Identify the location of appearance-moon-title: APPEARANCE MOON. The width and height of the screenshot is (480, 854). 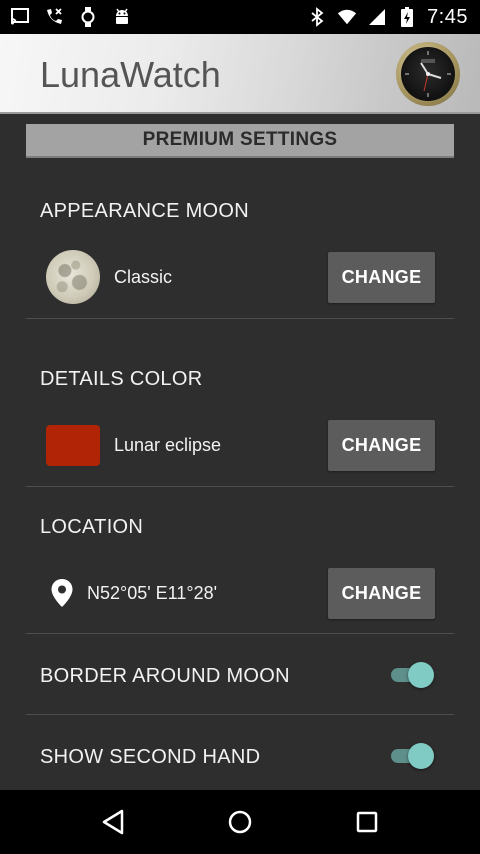
(144, 211).